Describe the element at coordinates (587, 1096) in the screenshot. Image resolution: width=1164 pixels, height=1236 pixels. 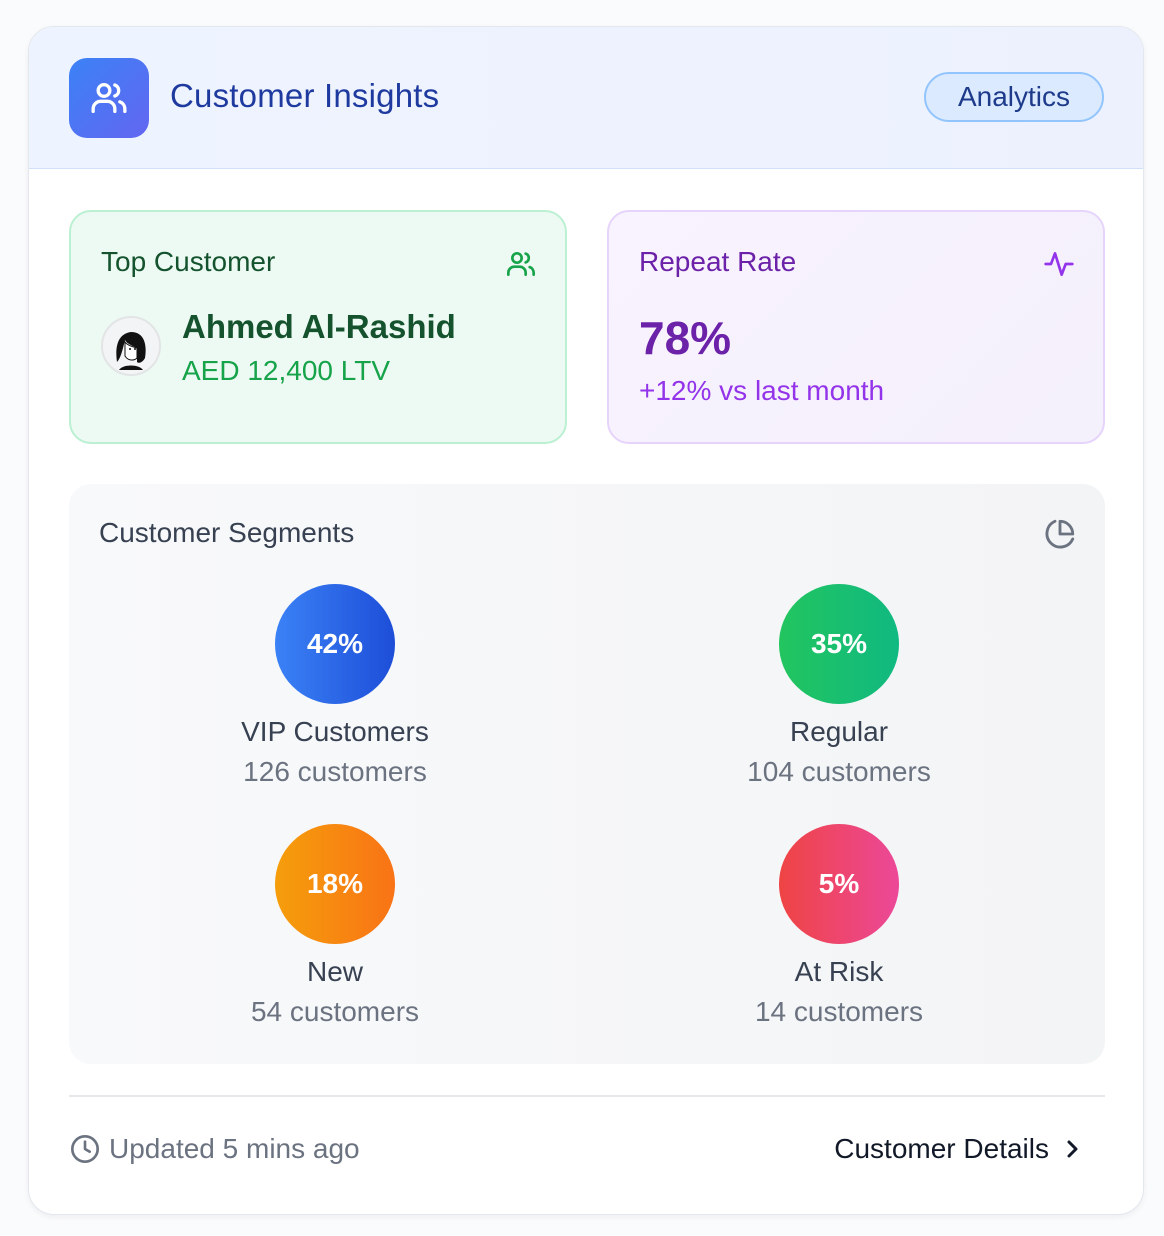
I see `footer-divider` at that location.